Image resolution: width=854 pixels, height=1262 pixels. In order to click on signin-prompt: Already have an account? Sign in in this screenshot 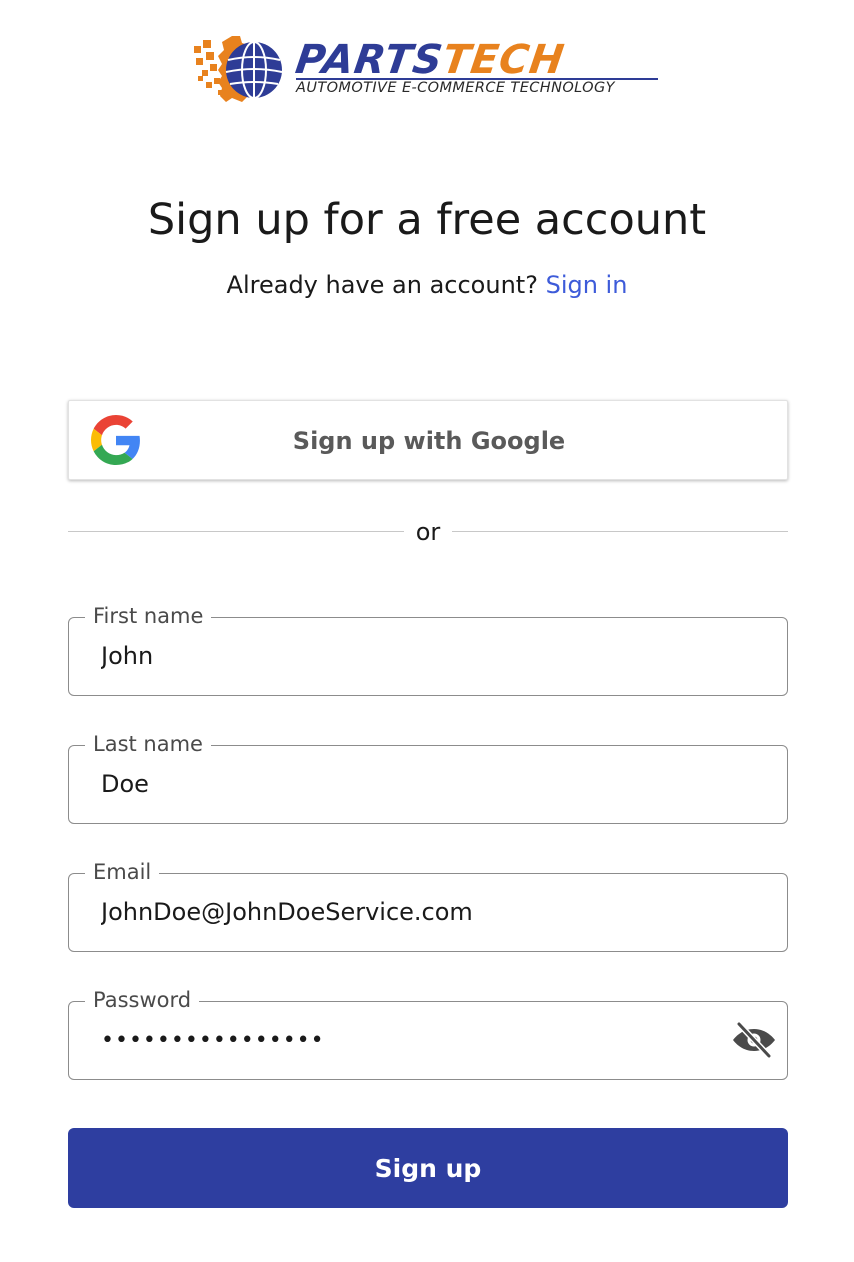, I will do `click(427, 285)`.